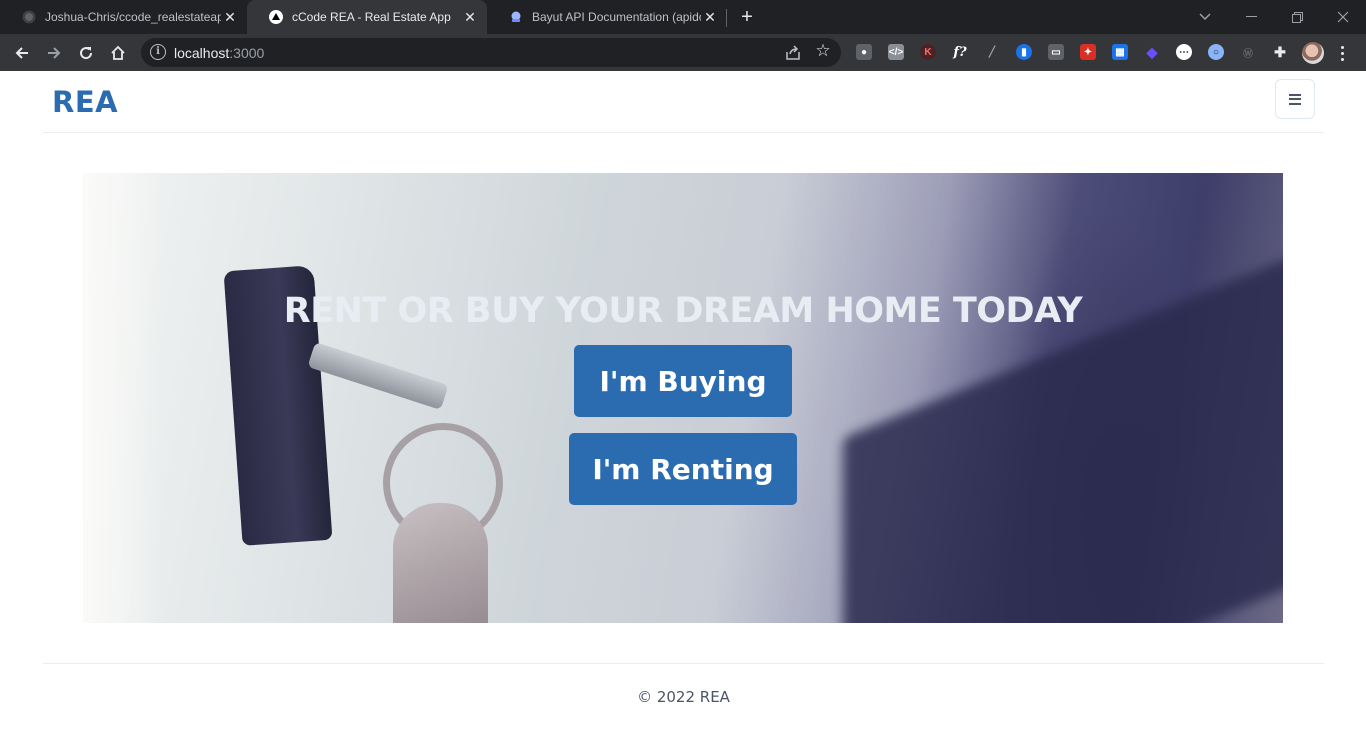 This screenshot has width=1366, height=735. I want to click on address-host: localhost, so click(202, 53).